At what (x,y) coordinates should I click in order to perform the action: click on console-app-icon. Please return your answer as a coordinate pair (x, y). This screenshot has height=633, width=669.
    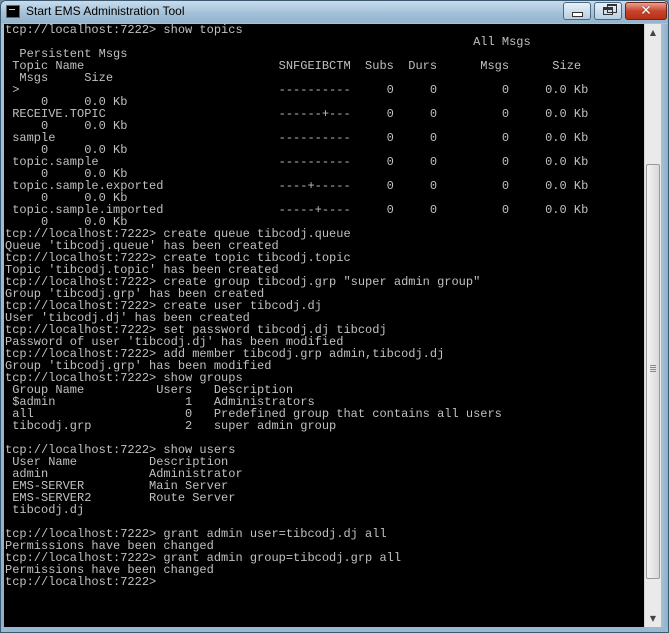
    Looking at the image, I should click on (13, 11).